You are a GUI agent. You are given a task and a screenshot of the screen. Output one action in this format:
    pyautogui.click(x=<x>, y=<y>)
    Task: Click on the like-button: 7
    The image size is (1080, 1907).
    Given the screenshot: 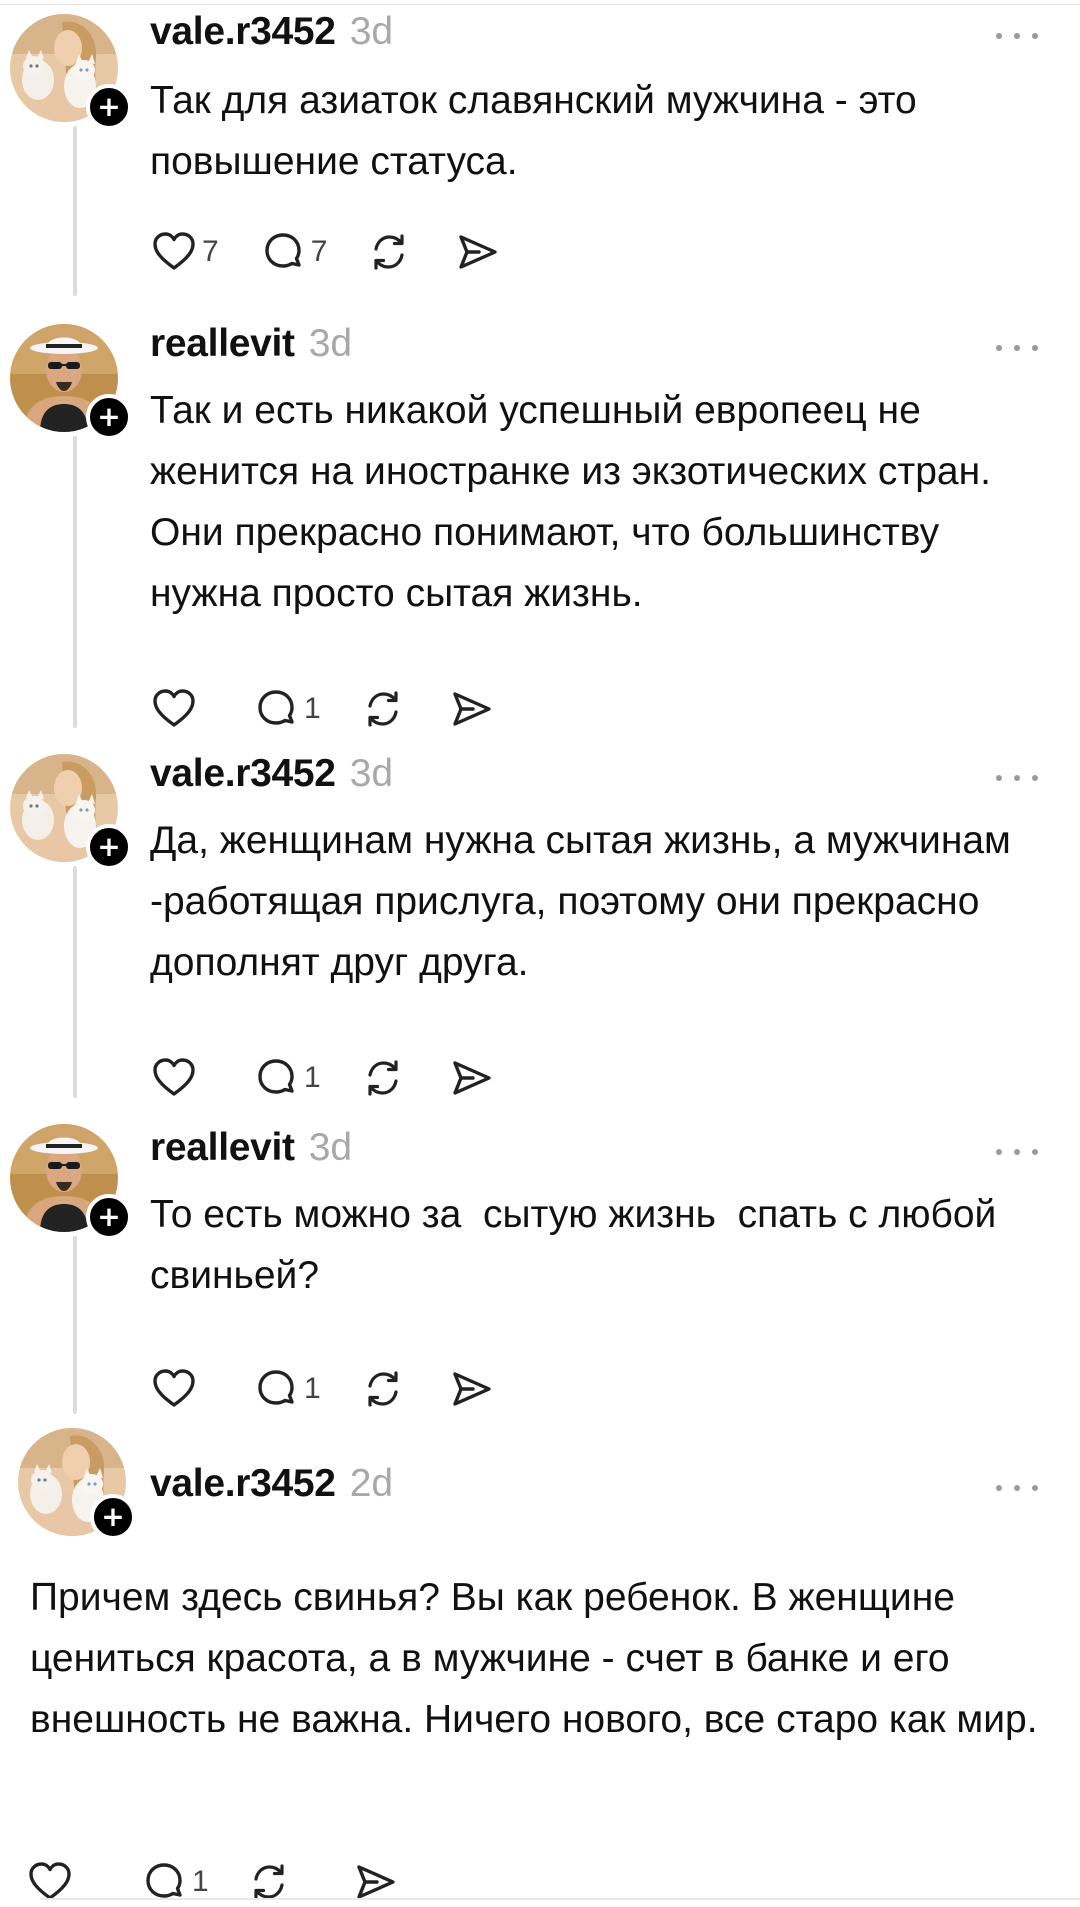 What is the action you would take?
    pyautogui.click(x=184, y=252)
    